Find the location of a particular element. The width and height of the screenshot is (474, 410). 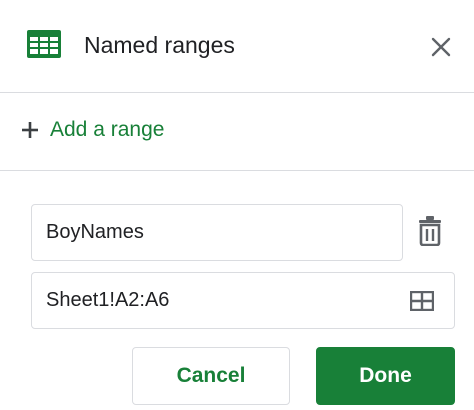

section-divider is located at coordinates (237, 170).